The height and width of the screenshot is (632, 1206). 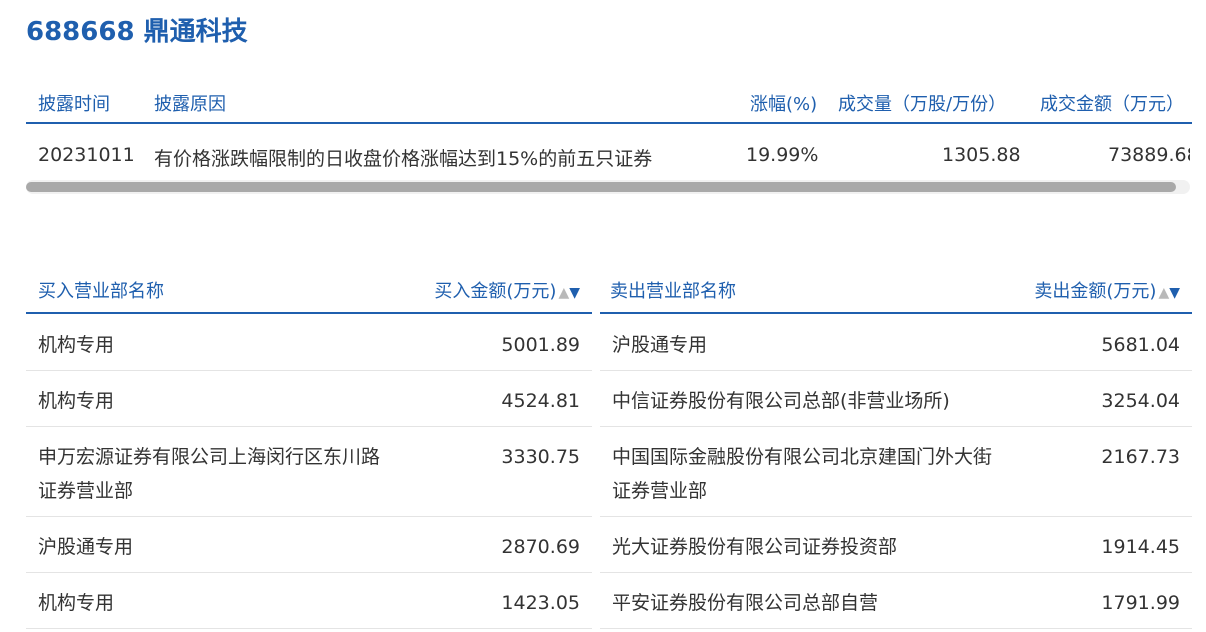 I want to click on amount-cell: 73889.68, so click(x=1149, y=155).